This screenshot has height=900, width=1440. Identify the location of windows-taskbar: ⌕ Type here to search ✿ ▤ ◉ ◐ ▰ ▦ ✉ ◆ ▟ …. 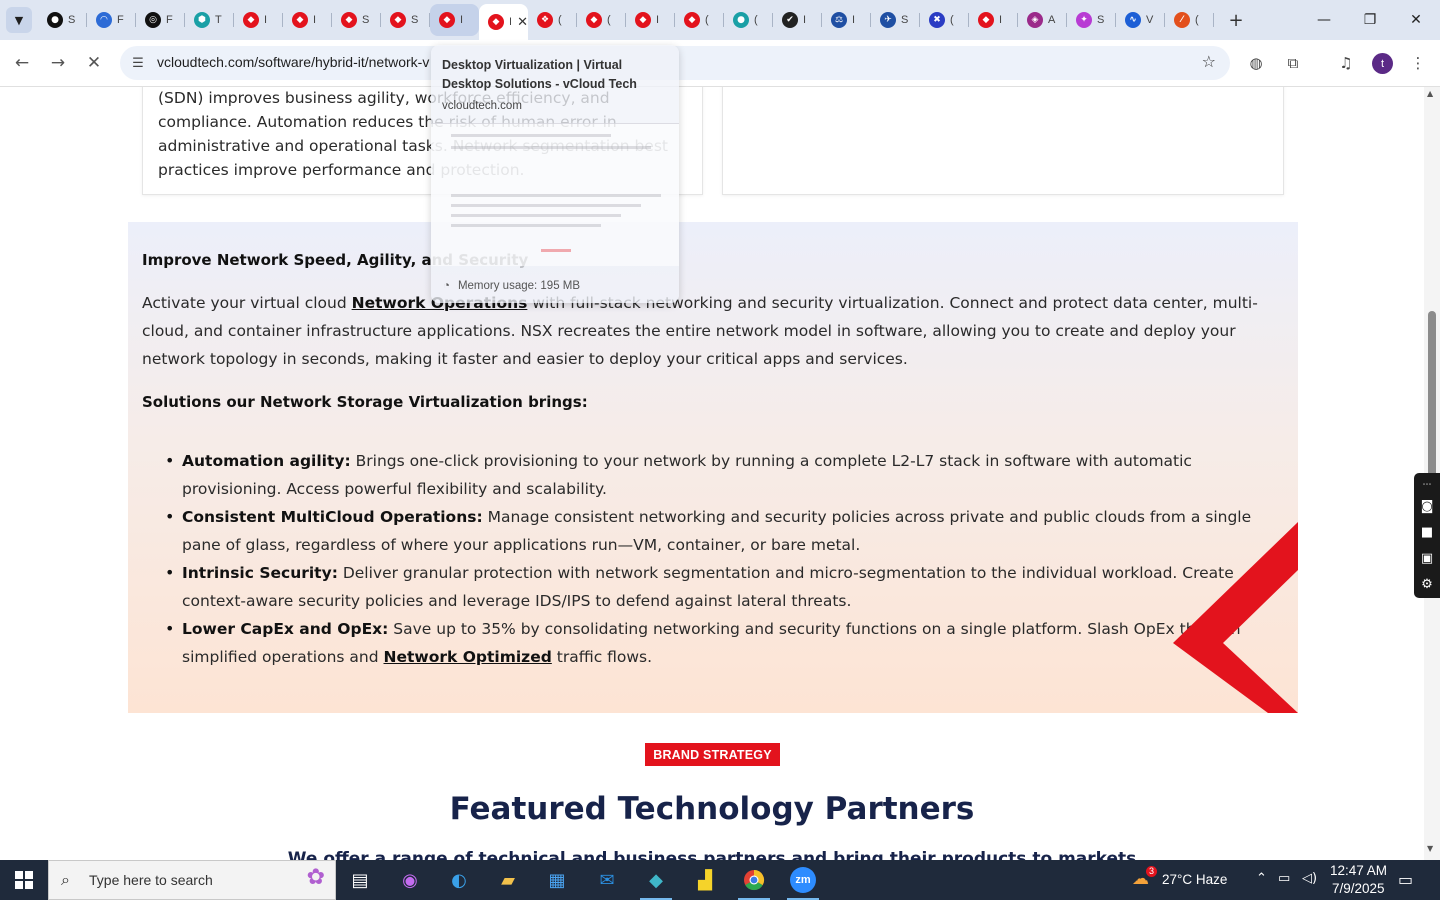
(720, 880).